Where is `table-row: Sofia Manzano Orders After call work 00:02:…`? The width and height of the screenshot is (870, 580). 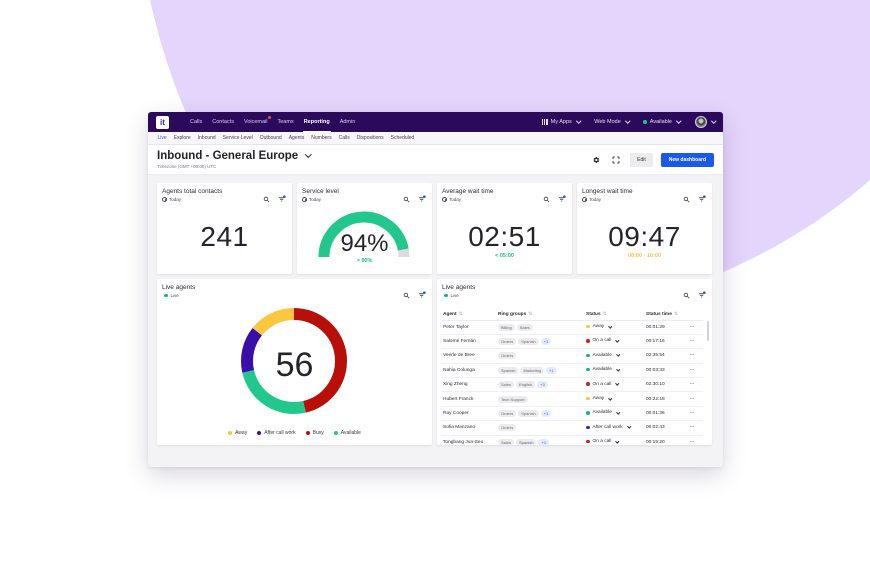
table-row: Sofia Manzano Orders After call work 00:02:… is located at coordinates (572, 428).